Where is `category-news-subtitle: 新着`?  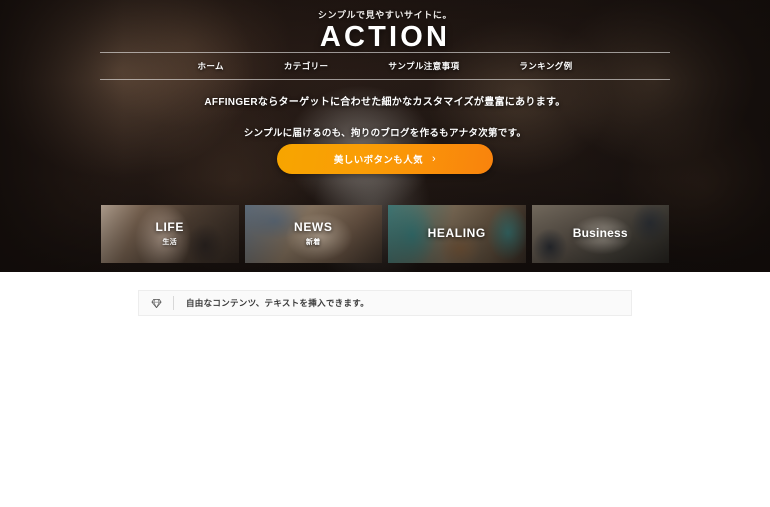
category-news-subtitle: 新着 is located at coordinates (313, 242).